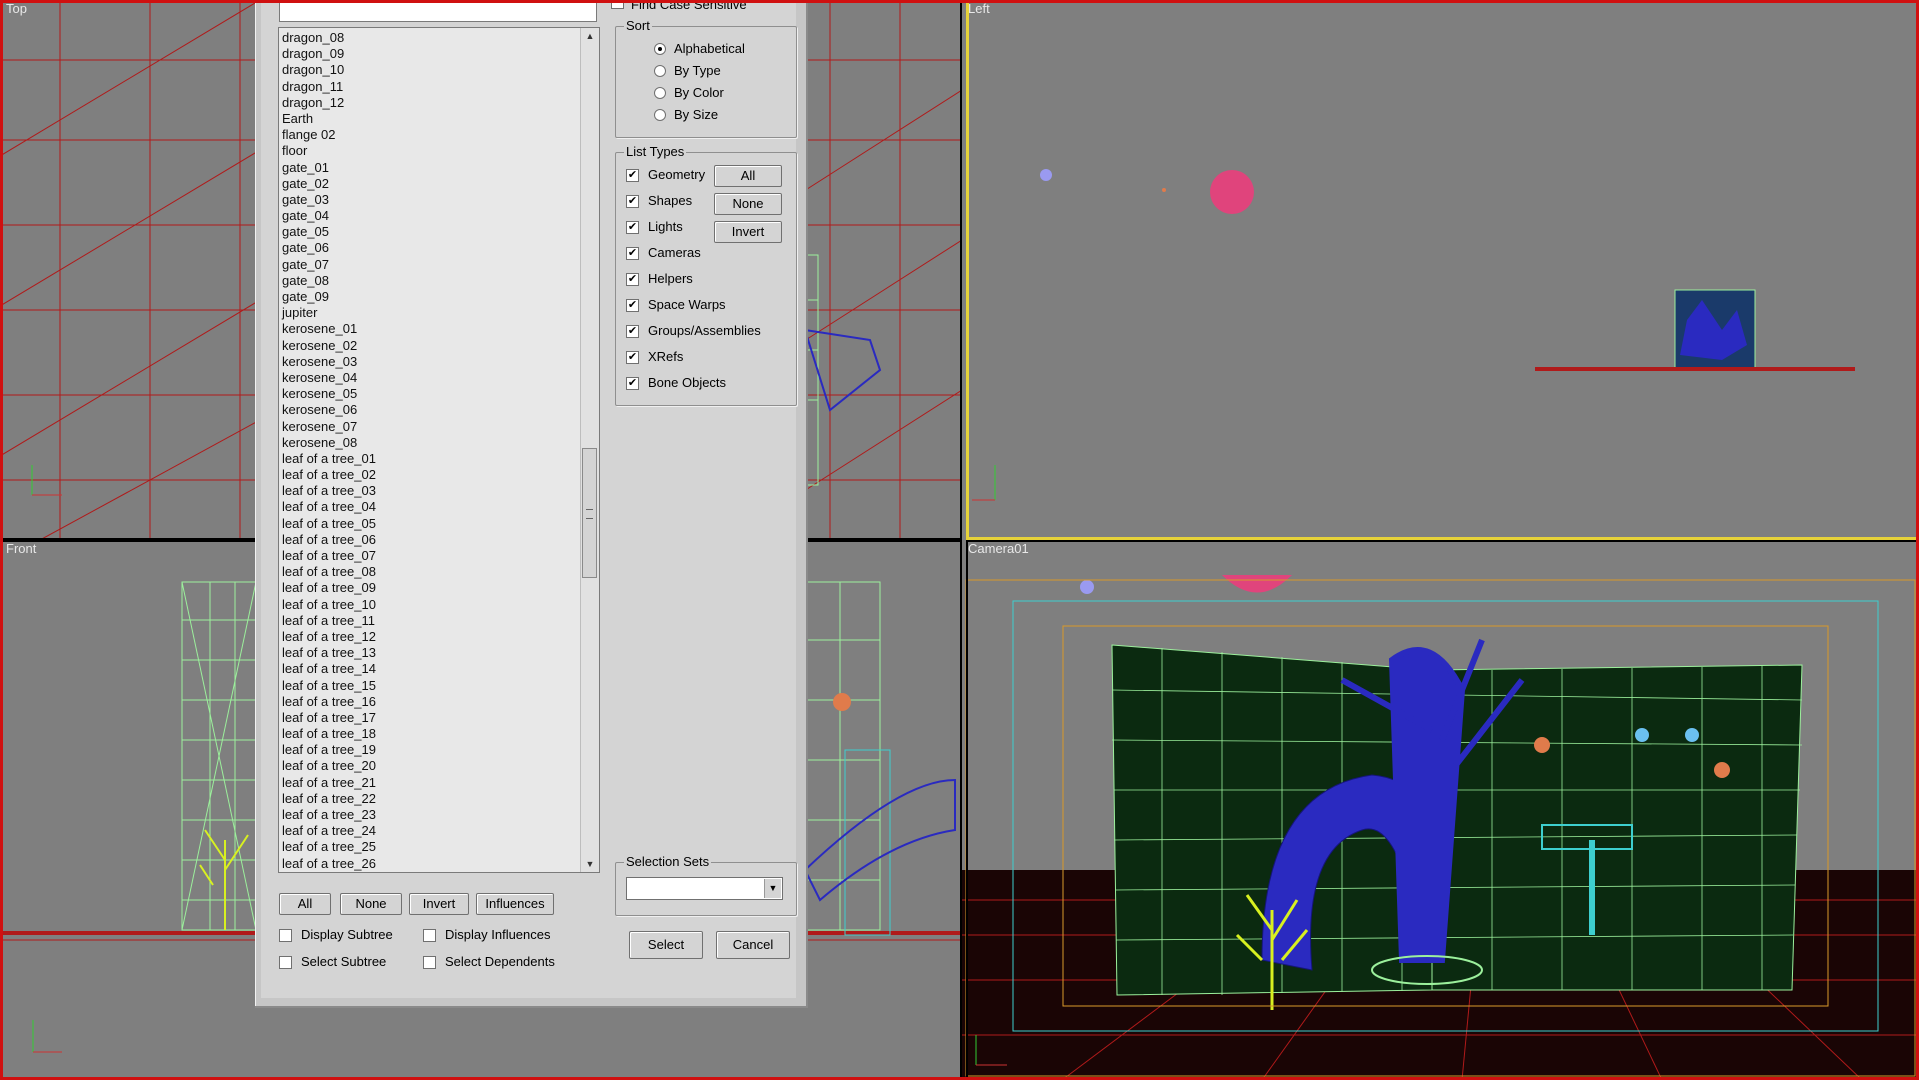 This screenshot has width=1919, height=1080. Describe the element at coordinates (285, 962) in the screenshot. I see `select-subtree-checkbox` at that location.